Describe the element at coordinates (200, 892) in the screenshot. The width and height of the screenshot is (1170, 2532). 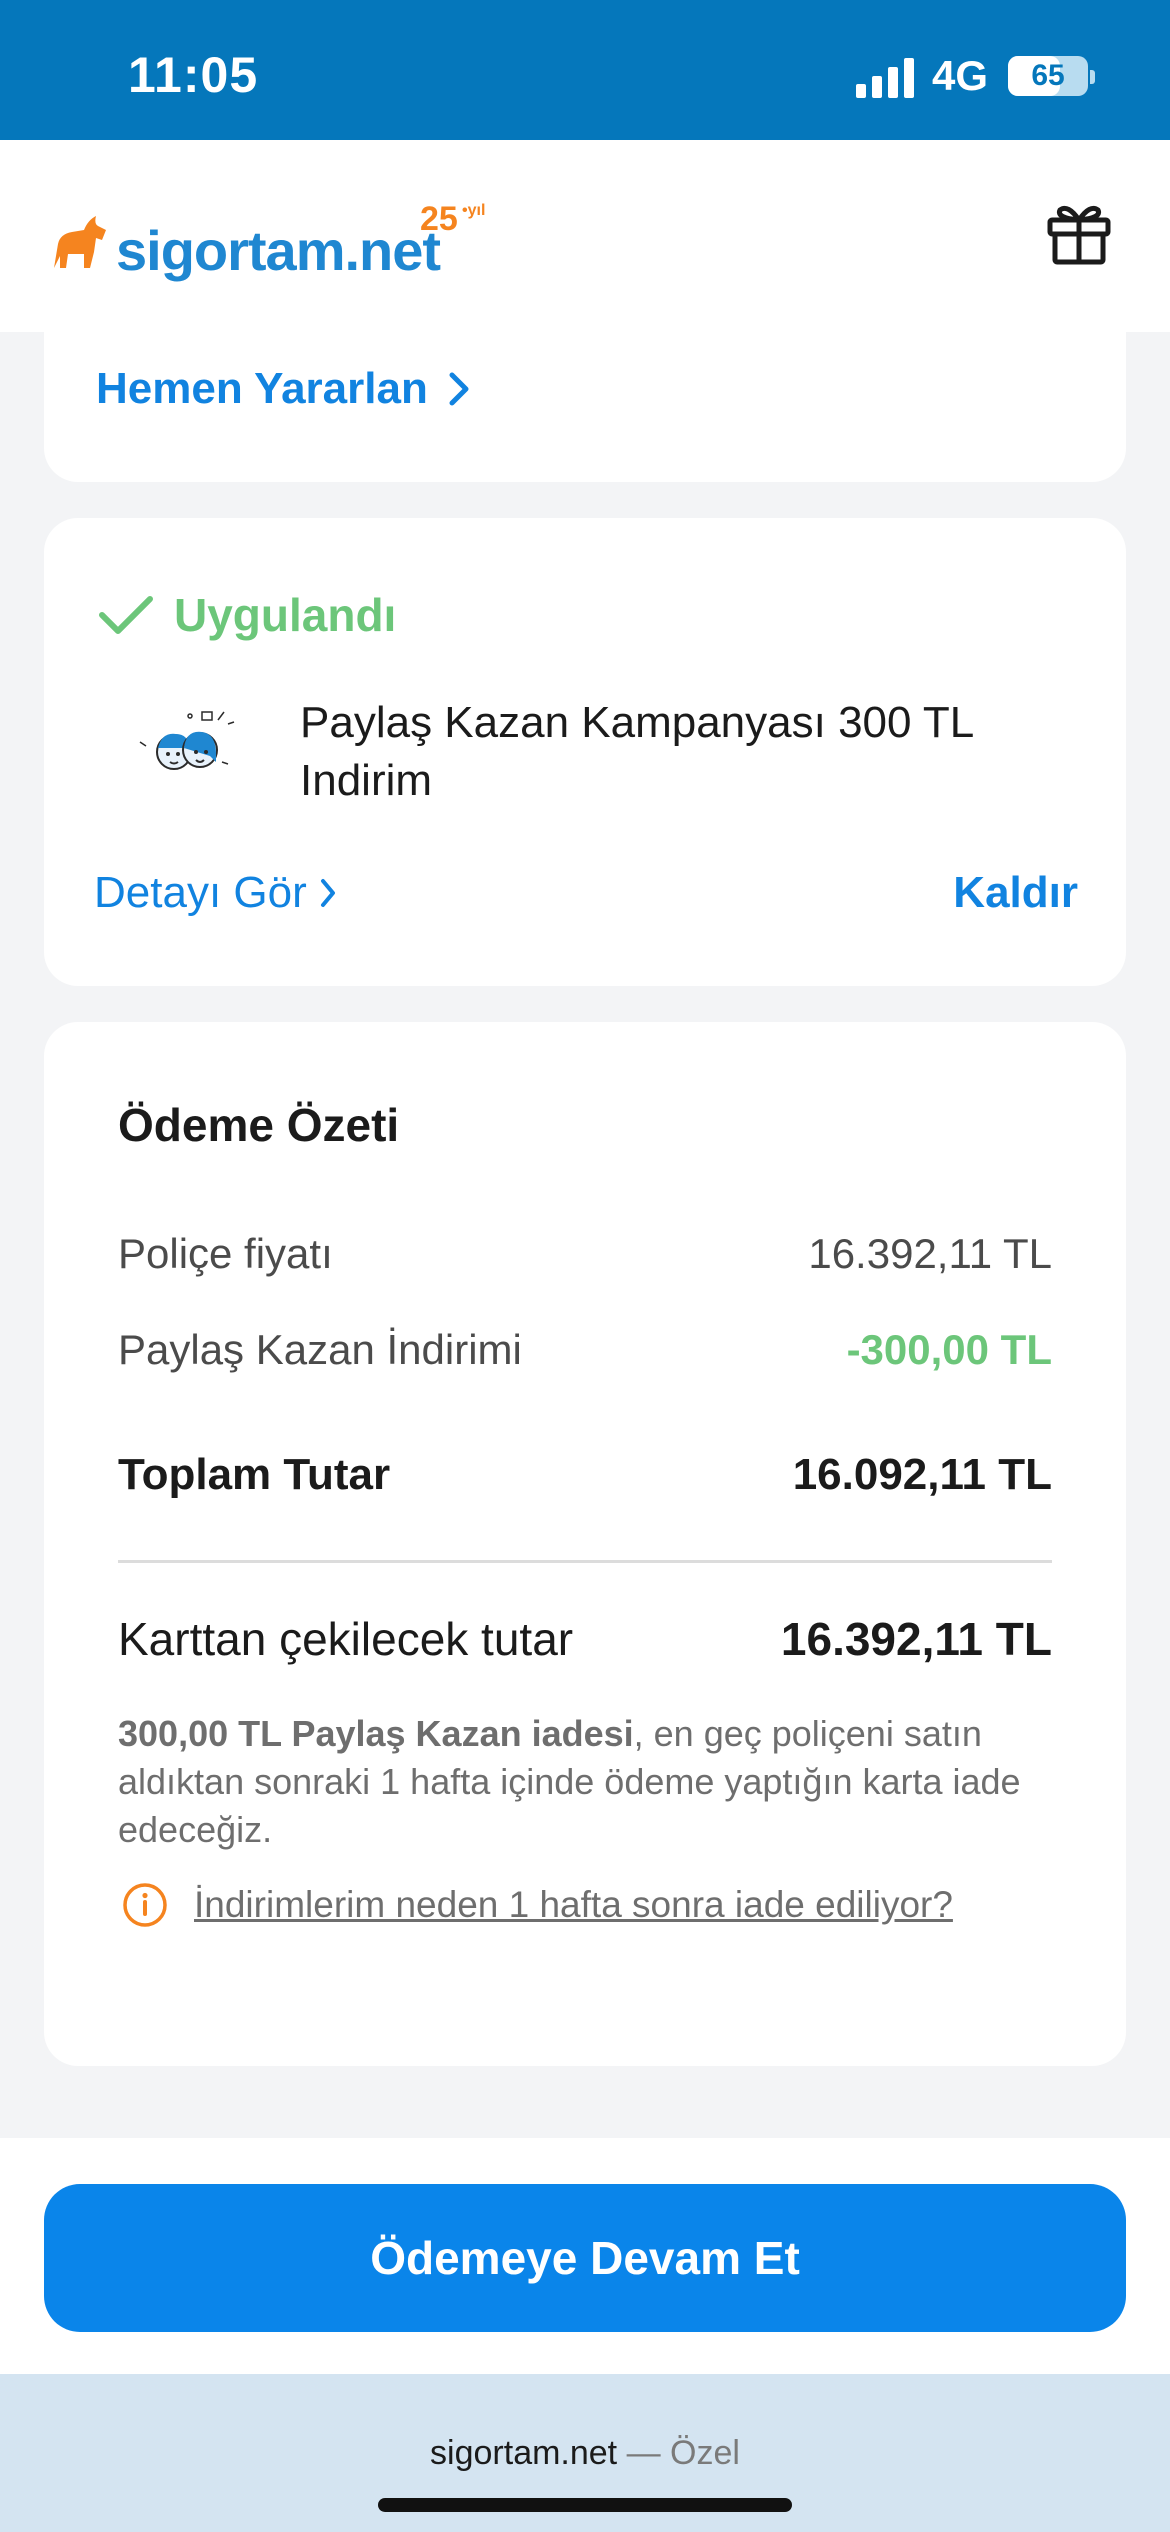
I see `details-label: Detayı Gör` at that location.